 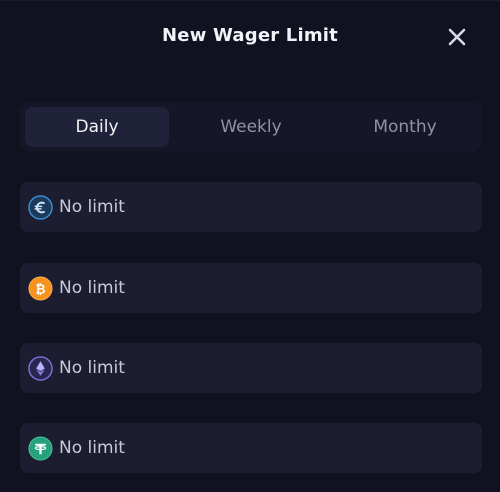 I want to click on euro-icon, so click(x=40, y=207).